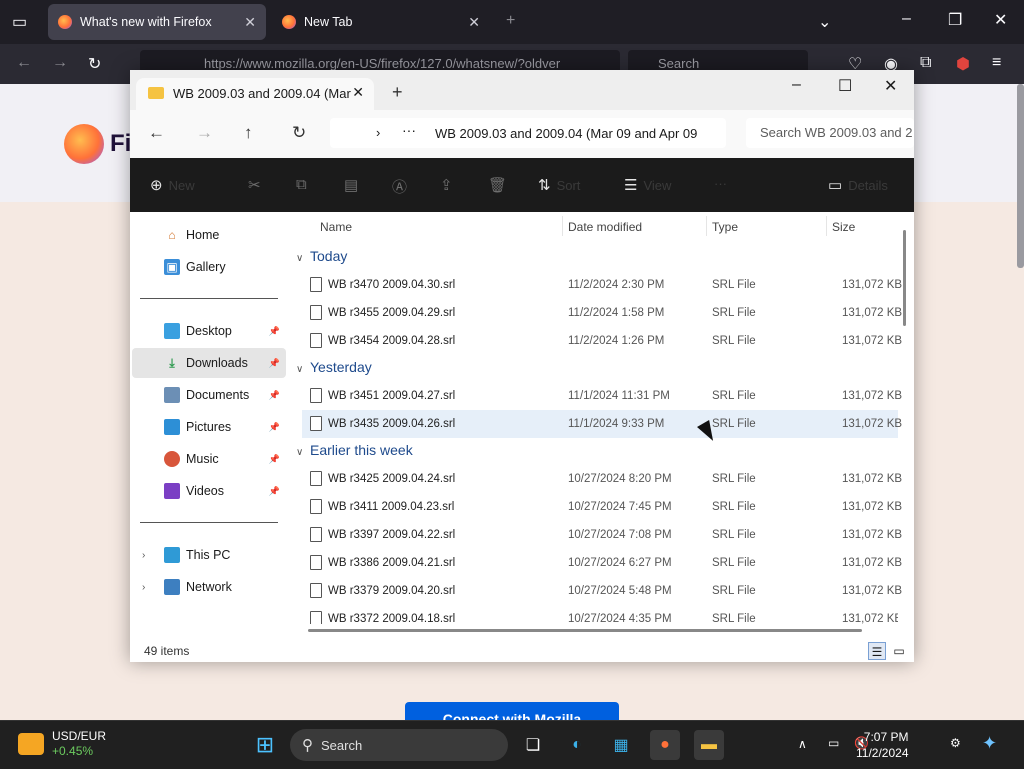 Image resolution: width=1024 pixels, height=769 pixels. I want to click on ublock-icon: ⬢, so click(963, 64).